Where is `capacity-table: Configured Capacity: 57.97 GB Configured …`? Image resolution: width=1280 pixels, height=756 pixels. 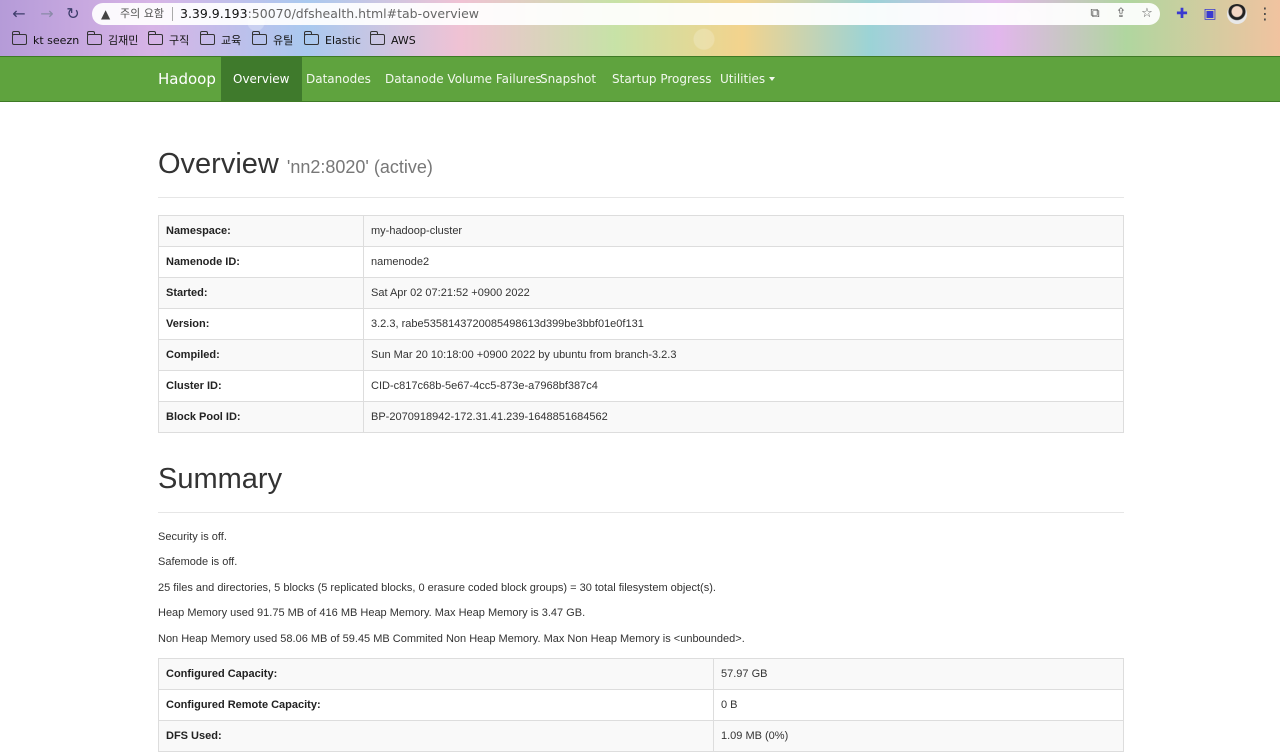
capacity-table: Configured Capacity: 57.97 GB Configured … is located at coordinates (641, 704).